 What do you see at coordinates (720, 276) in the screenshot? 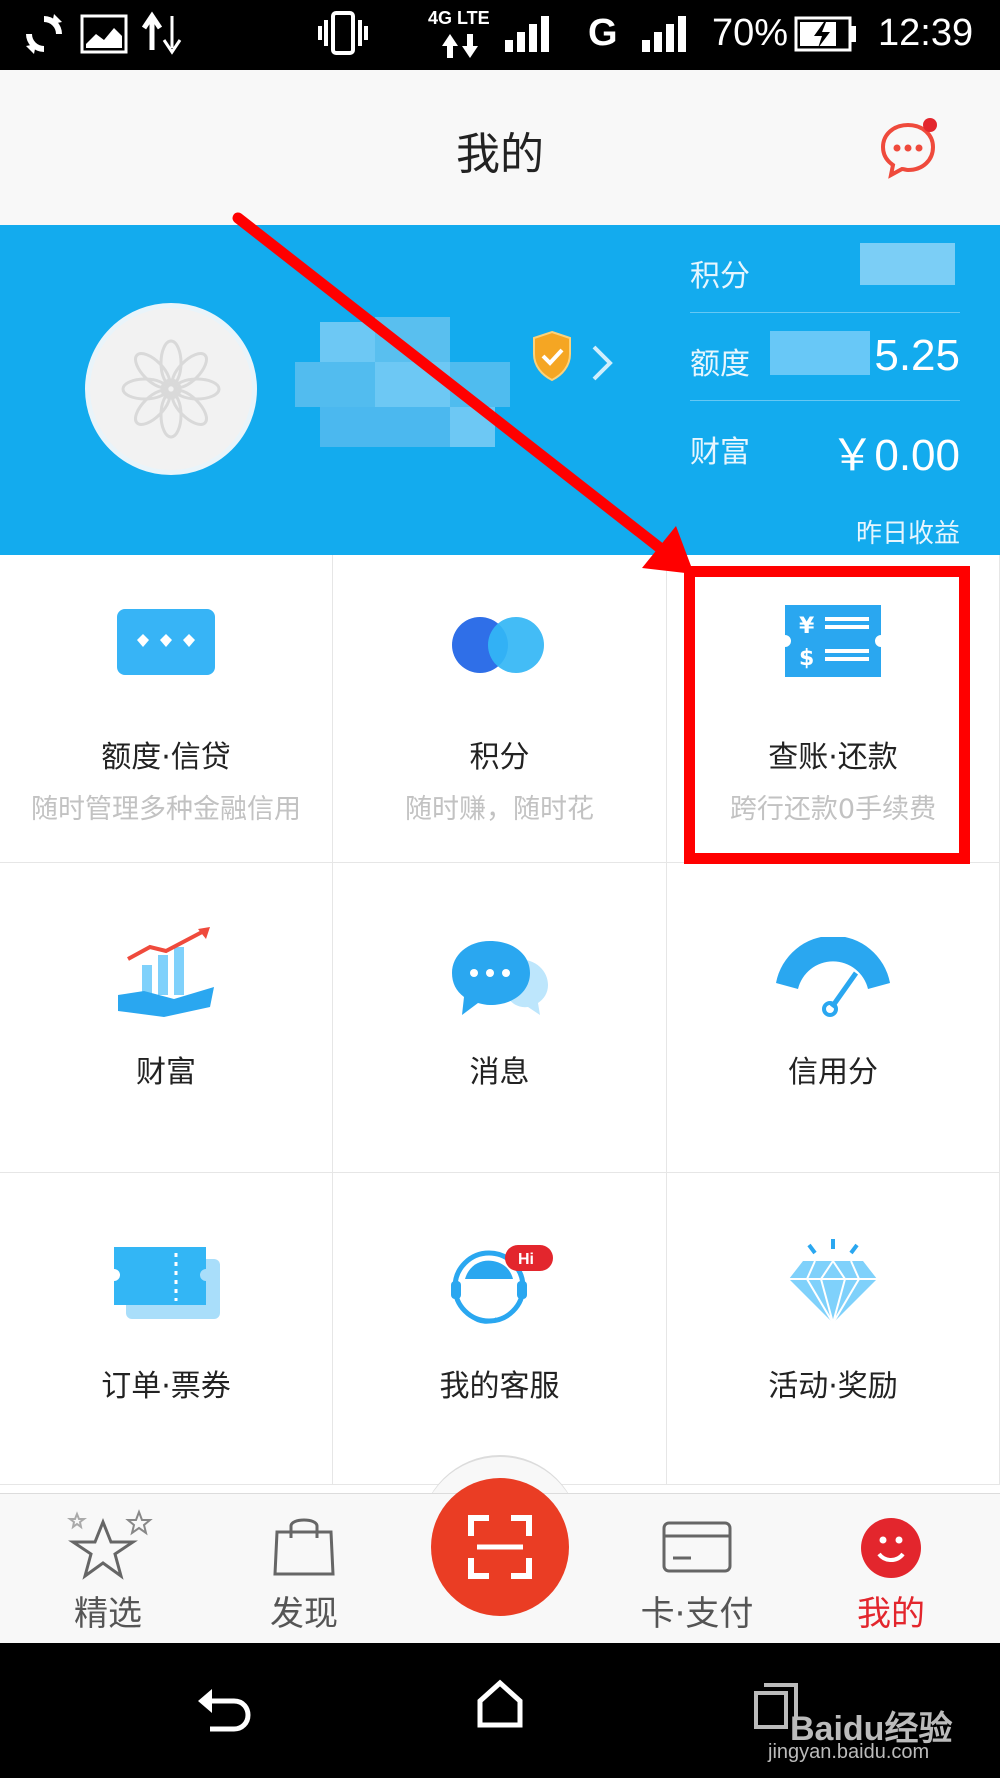
I see `stat-points-label: 积分` at bounding box center [720, 276].